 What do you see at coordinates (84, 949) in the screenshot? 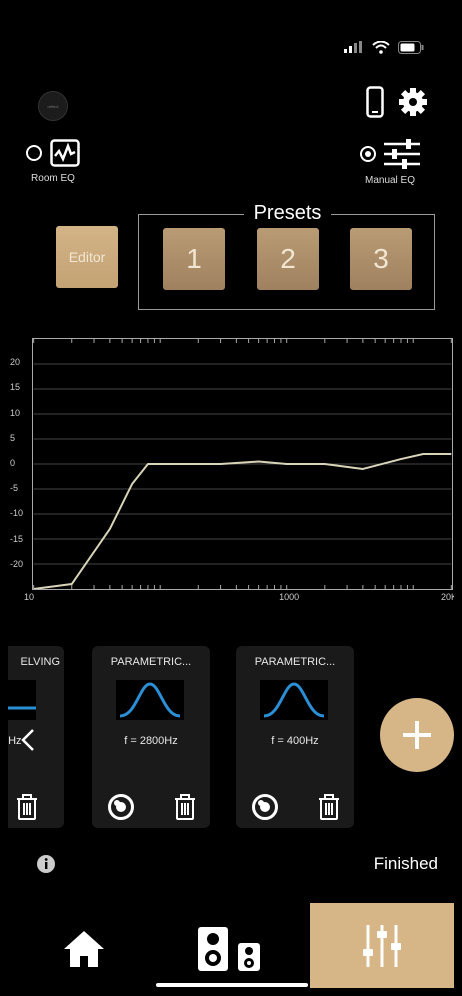
I see `home-icon` at bounding box center [84, 949].